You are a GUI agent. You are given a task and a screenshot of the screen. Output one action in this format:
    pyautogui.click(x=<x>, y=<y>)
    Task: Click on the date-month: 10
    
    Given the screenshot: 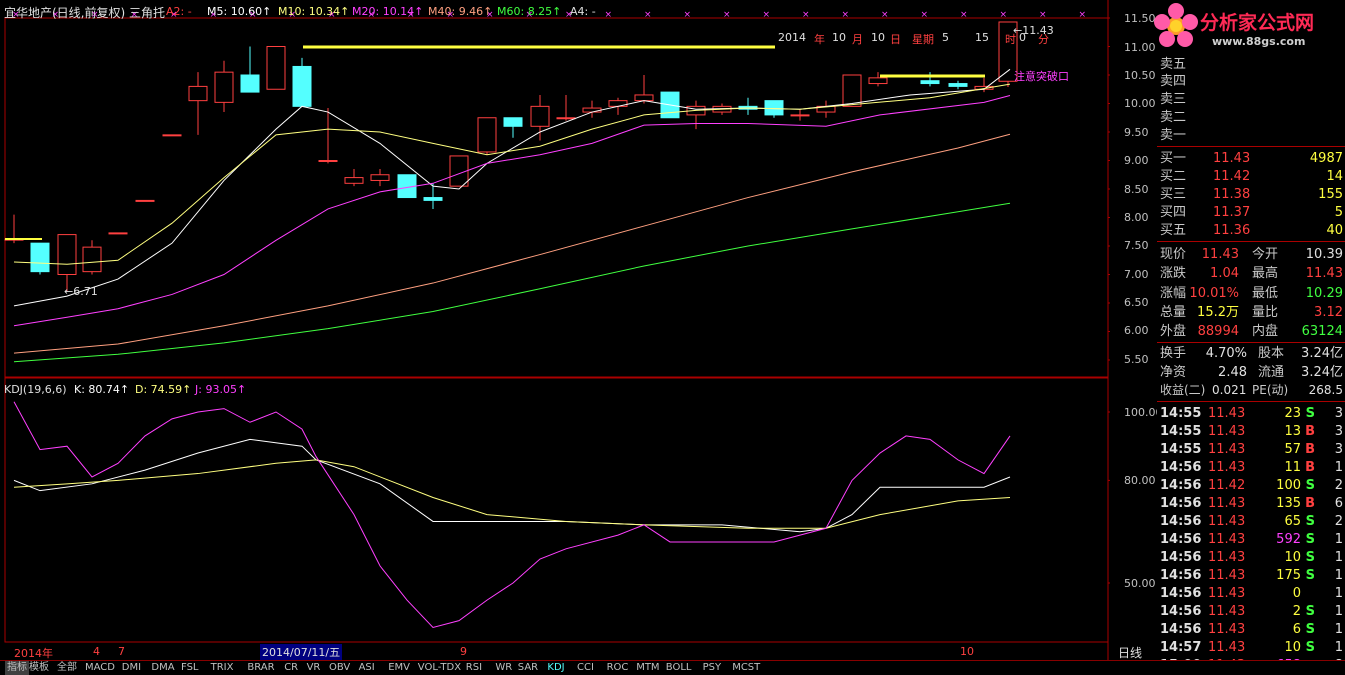 What is the action you would take?
    pyautogui.click(x=839, y=37)
    